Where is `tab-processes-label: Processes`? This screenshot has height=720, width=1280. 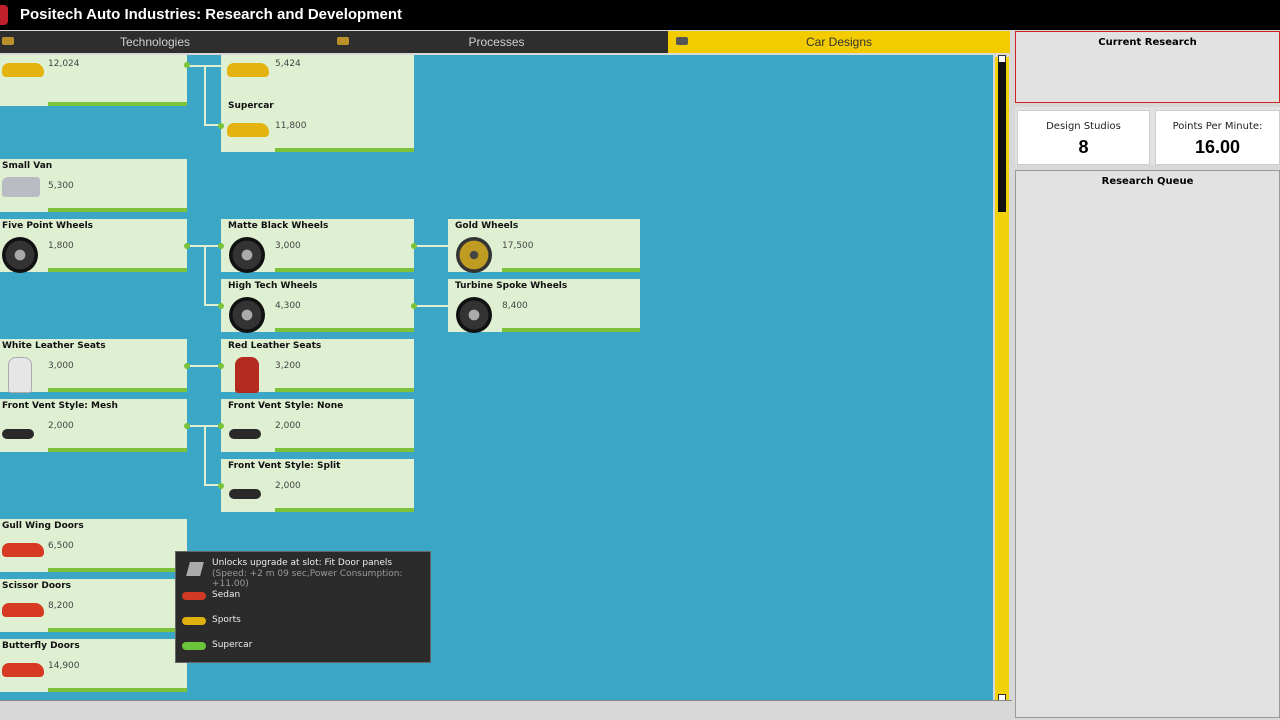
tab-processes-label: Processes is located at coordinates (496, 42).